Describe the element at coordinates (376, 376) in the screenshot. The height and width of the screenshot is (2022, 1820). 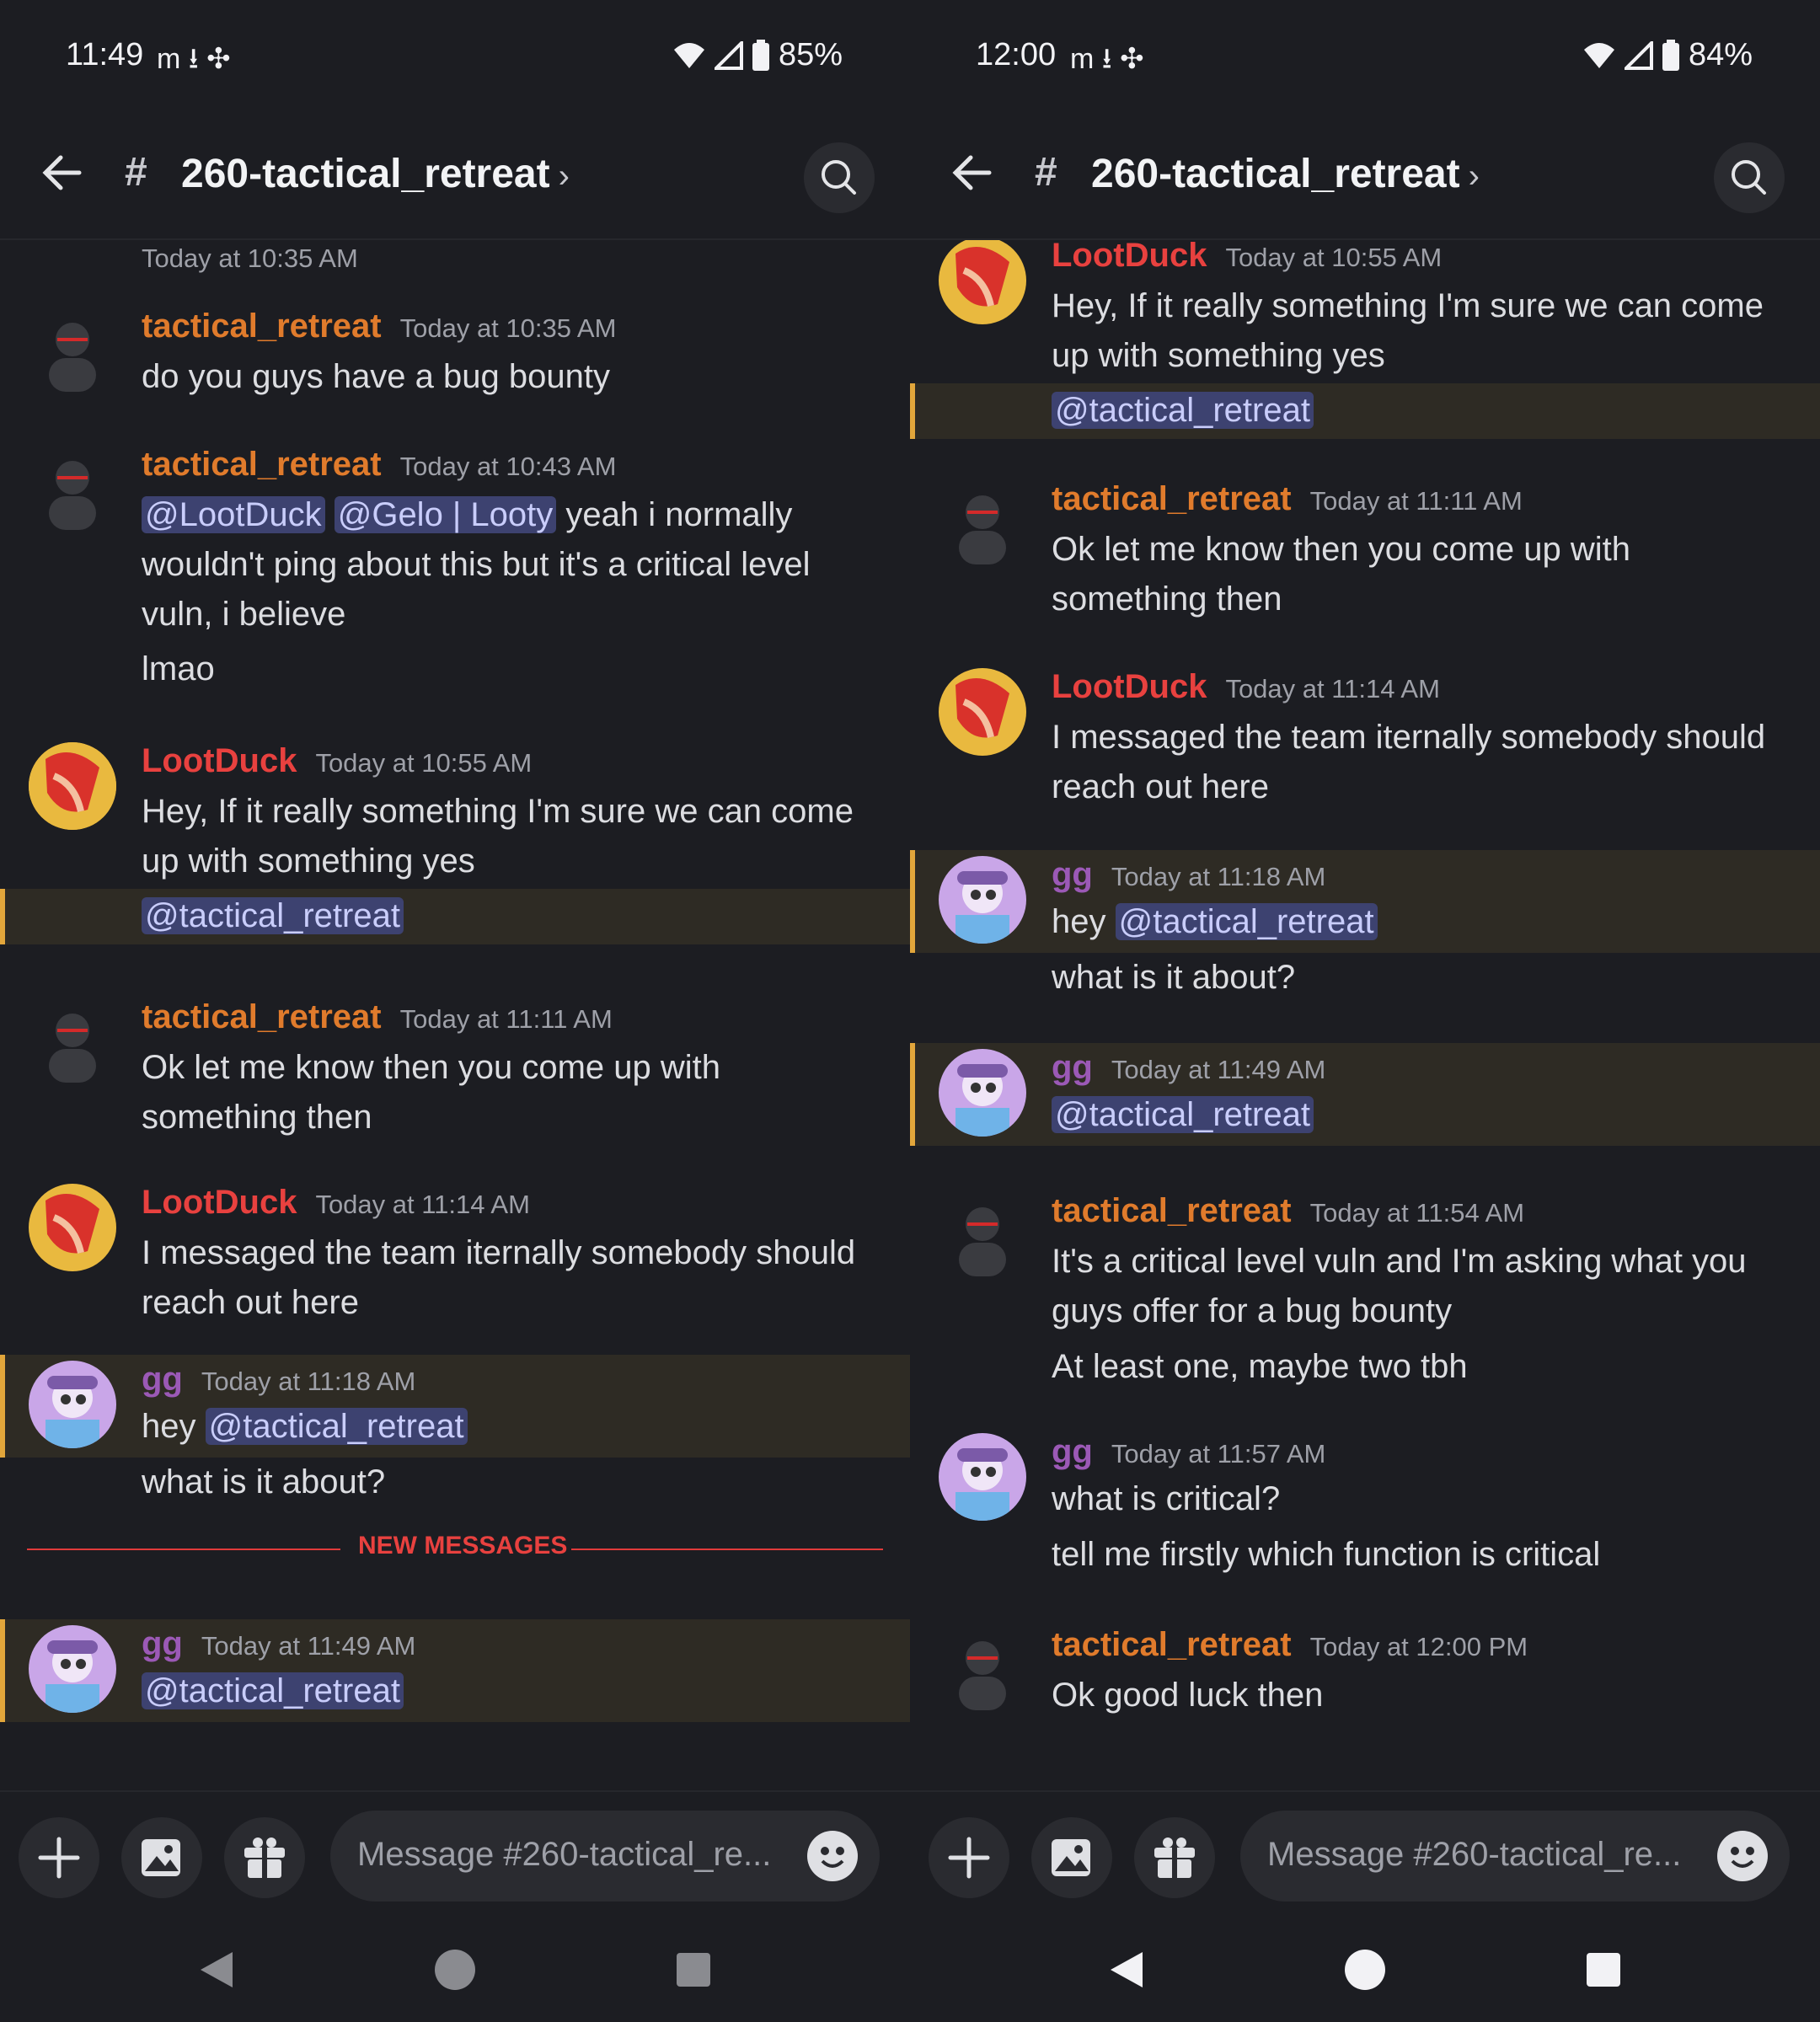
I see `message-text: do you guys have a bug bounty` at that location.